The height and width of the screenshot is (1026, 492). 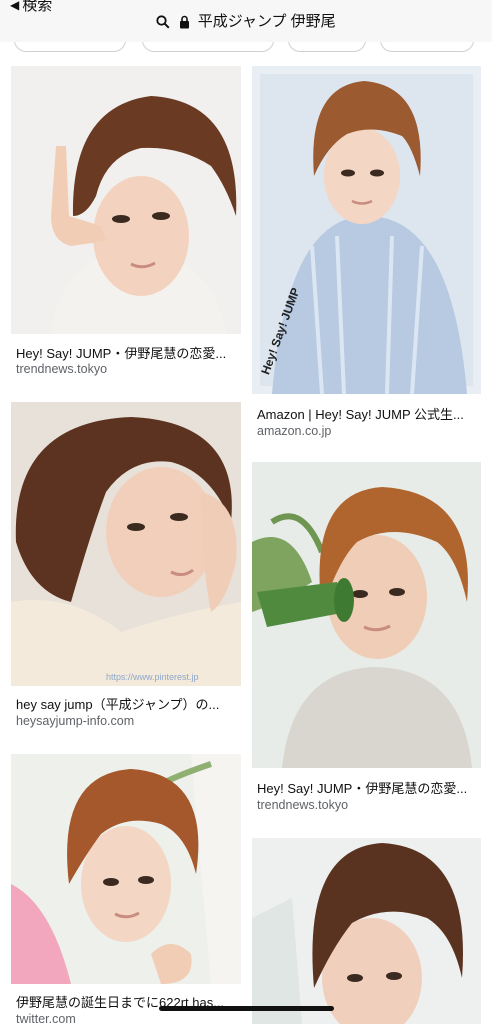 I want to click on browser-top-bar: ◀ 検索 平成ジャンプ 伊野尾, so click(x=246, y=21).